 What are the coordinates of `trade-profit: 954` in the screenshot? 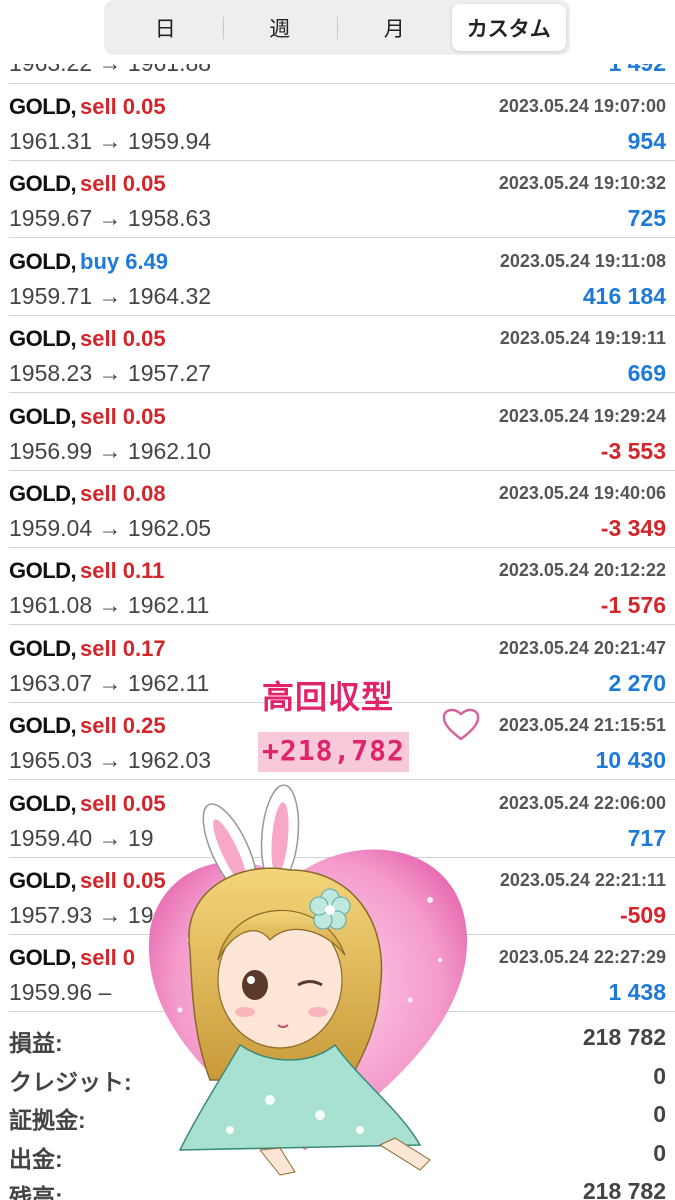 It's located at (646, 141).